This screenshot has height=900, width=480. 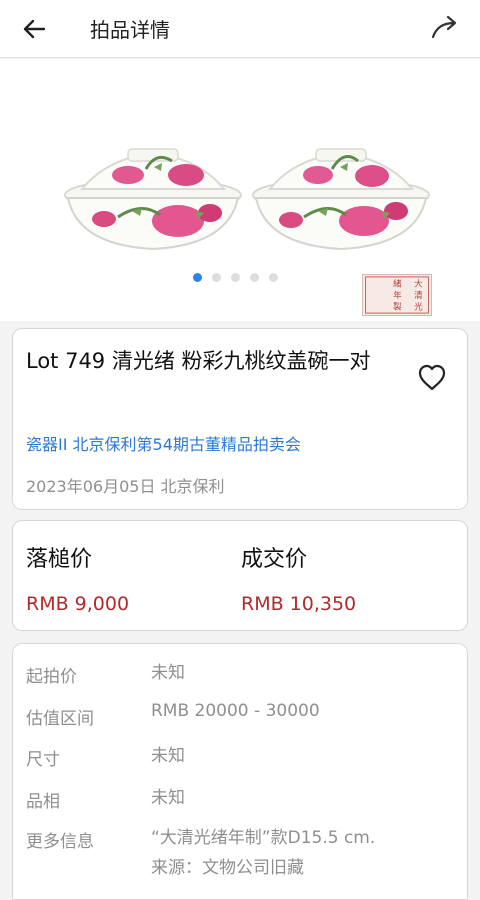 I want to click on share-button, so click(x=446, y=28).